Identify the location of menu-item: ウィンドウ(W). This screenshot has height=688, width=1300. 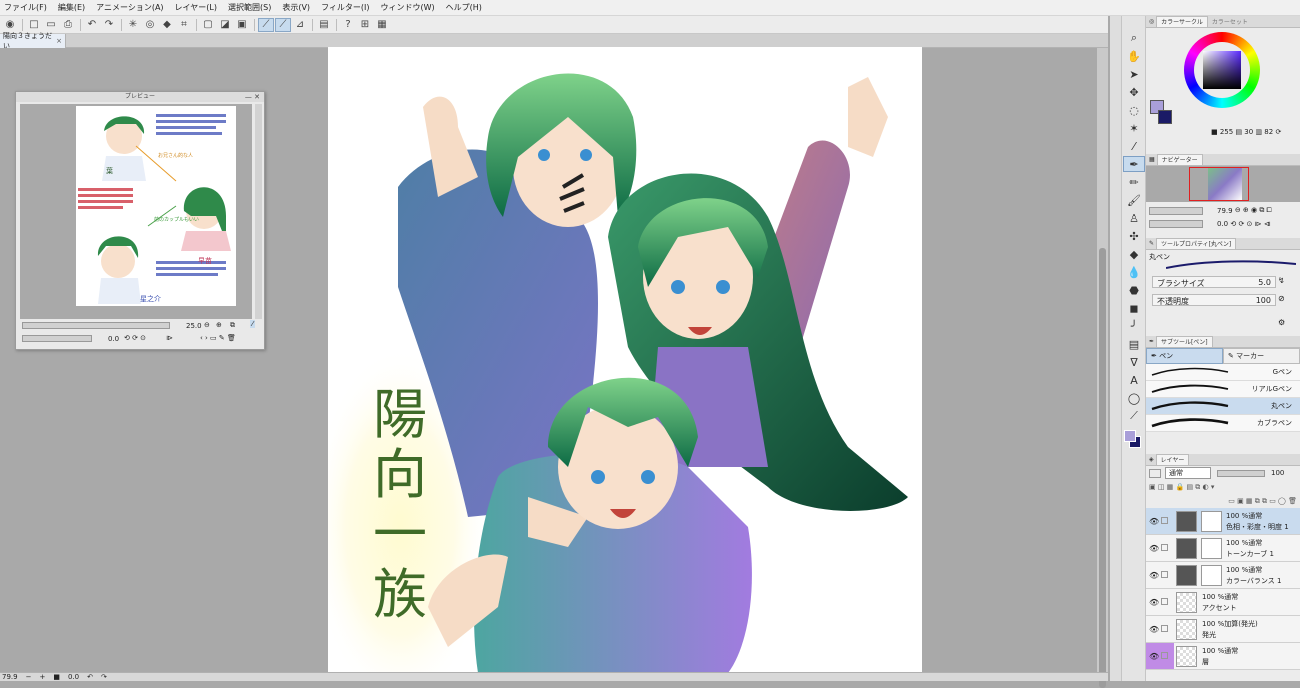
(408, 7).